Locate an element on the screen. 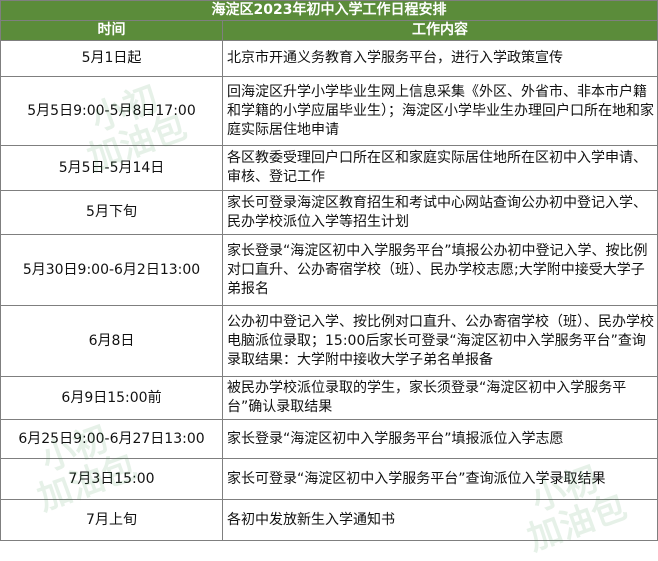 The width and height of the screenshot is (658, 561). row-time: 5月30日9:00-6月2日13:00 is located at coordinates (111, 270).